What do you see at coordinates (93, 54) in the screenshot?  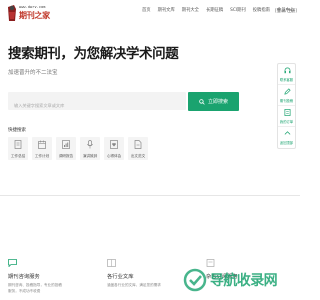 I see `hero-title: 搜索期刊，为您解决学术问题` at bounding box center [93, 54].